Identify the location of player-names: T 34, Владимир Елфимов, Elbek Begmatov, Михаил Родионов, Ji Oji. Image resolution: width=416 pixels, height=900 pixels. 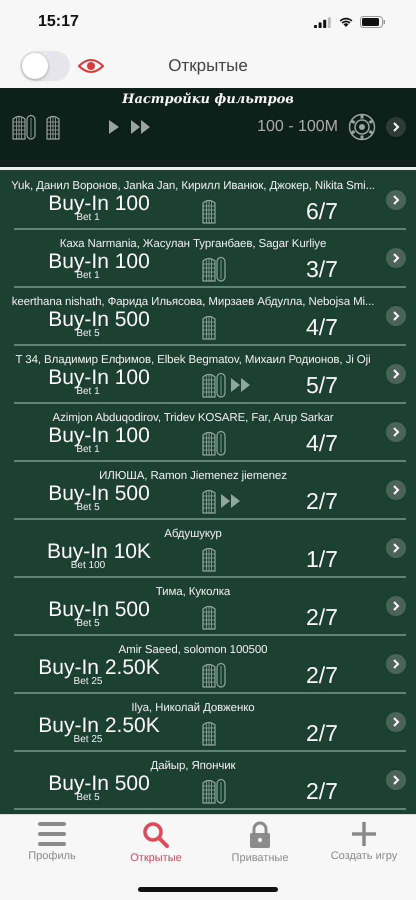
(193, 360).